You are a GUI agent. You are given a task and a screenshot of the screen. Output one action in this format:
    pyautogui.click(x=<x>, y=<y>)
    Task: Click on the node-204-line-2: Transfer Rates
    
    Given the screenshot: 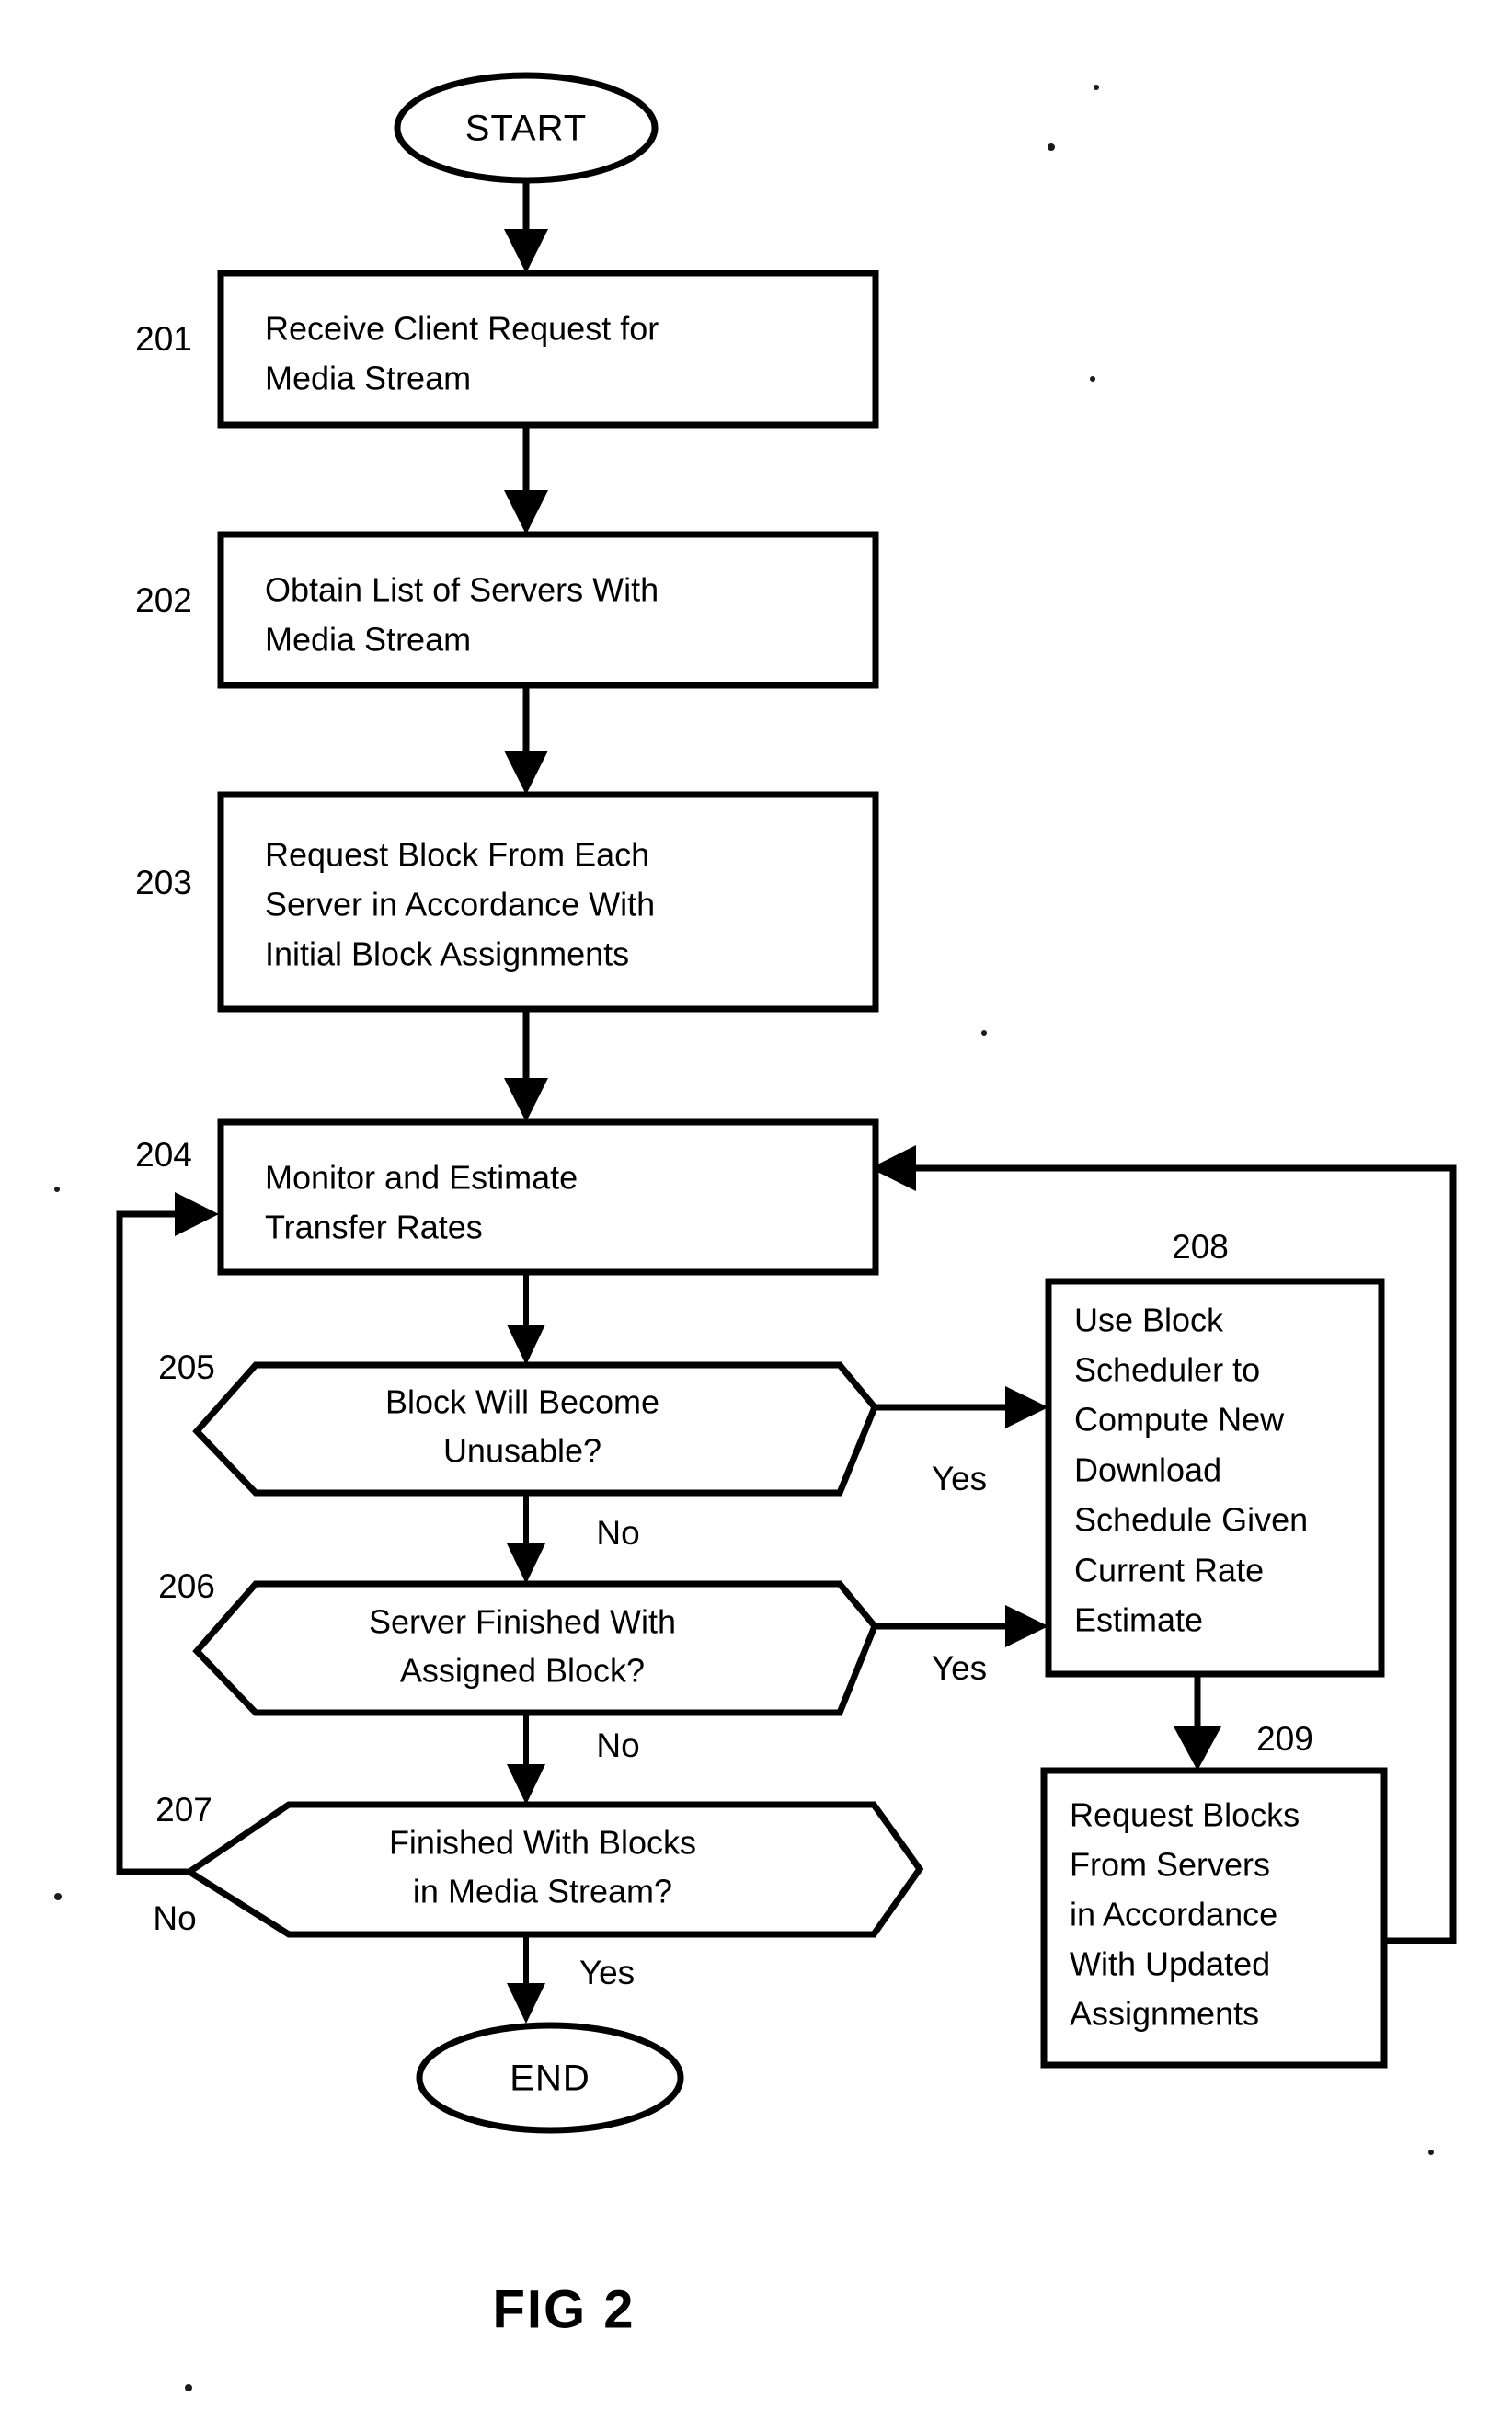 What is the action you would take?
    pyautogui.click(x=374, y=1227)
    